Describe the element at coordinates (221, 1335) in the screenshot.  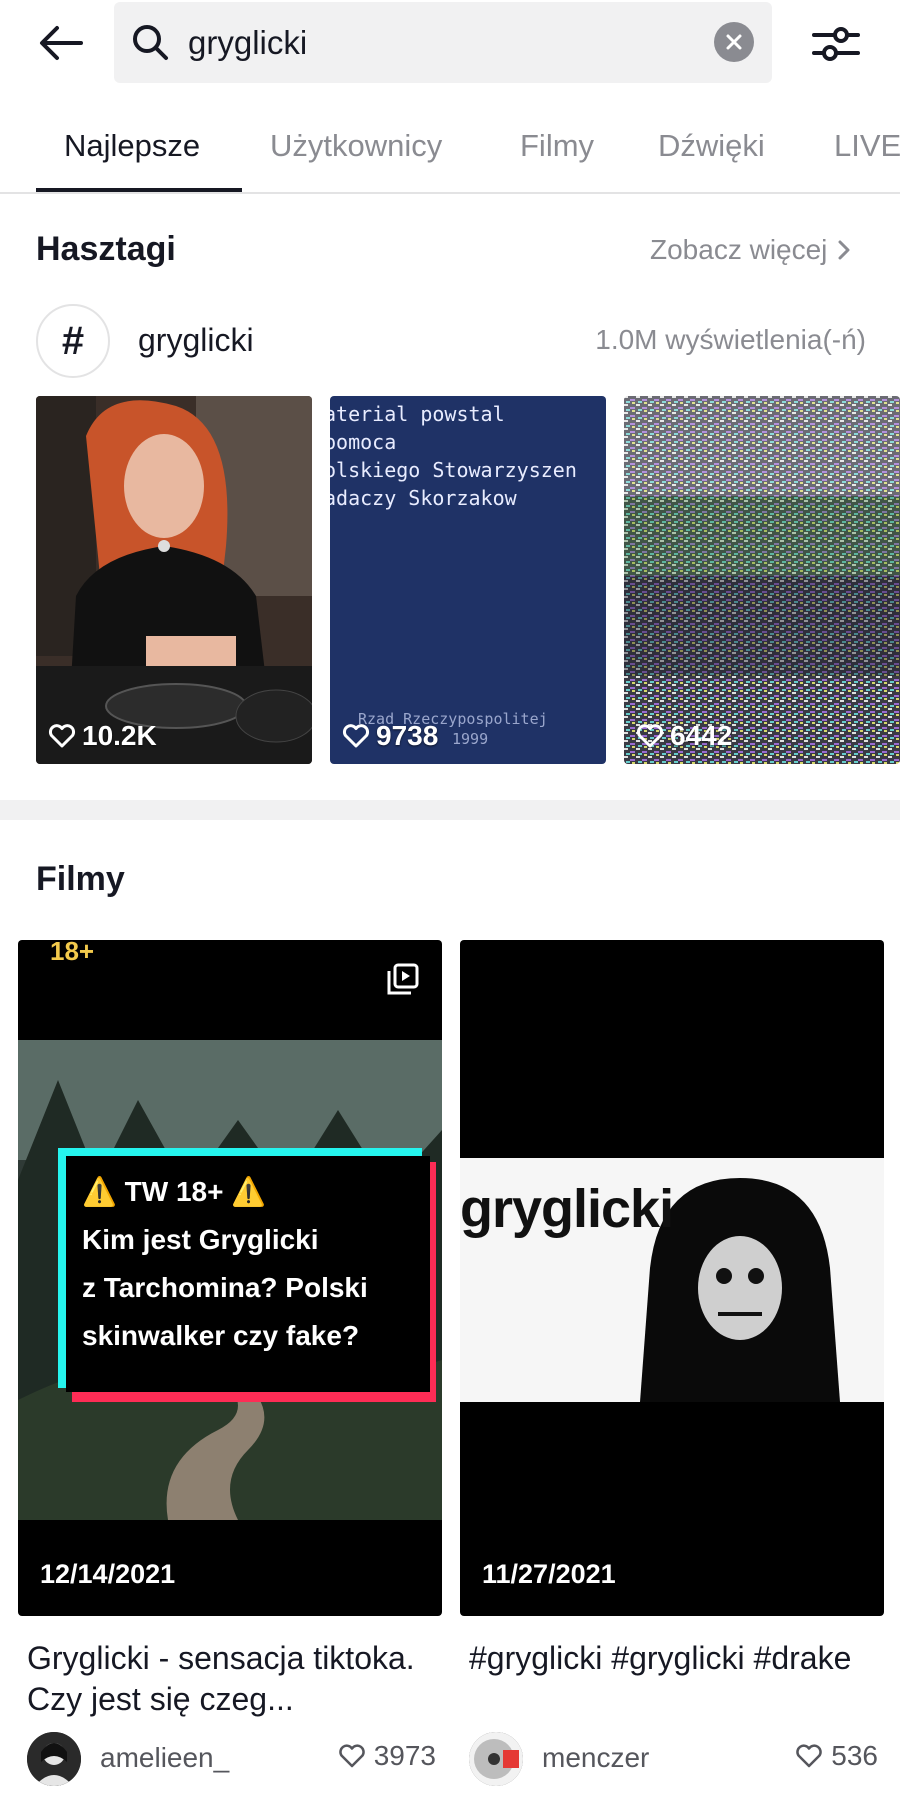
I see `overlay-line: skinwalker czy fake?` at that location.